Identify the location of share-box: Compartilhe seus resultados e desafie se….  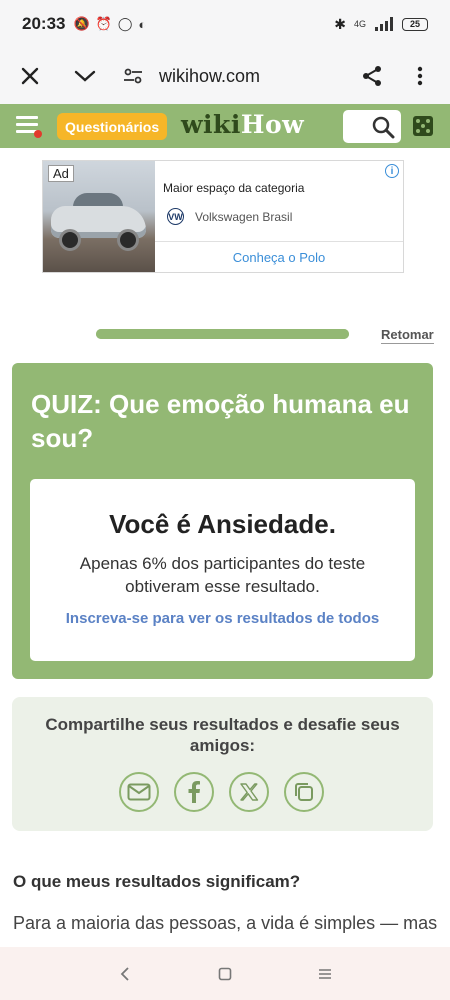
(222, 764).